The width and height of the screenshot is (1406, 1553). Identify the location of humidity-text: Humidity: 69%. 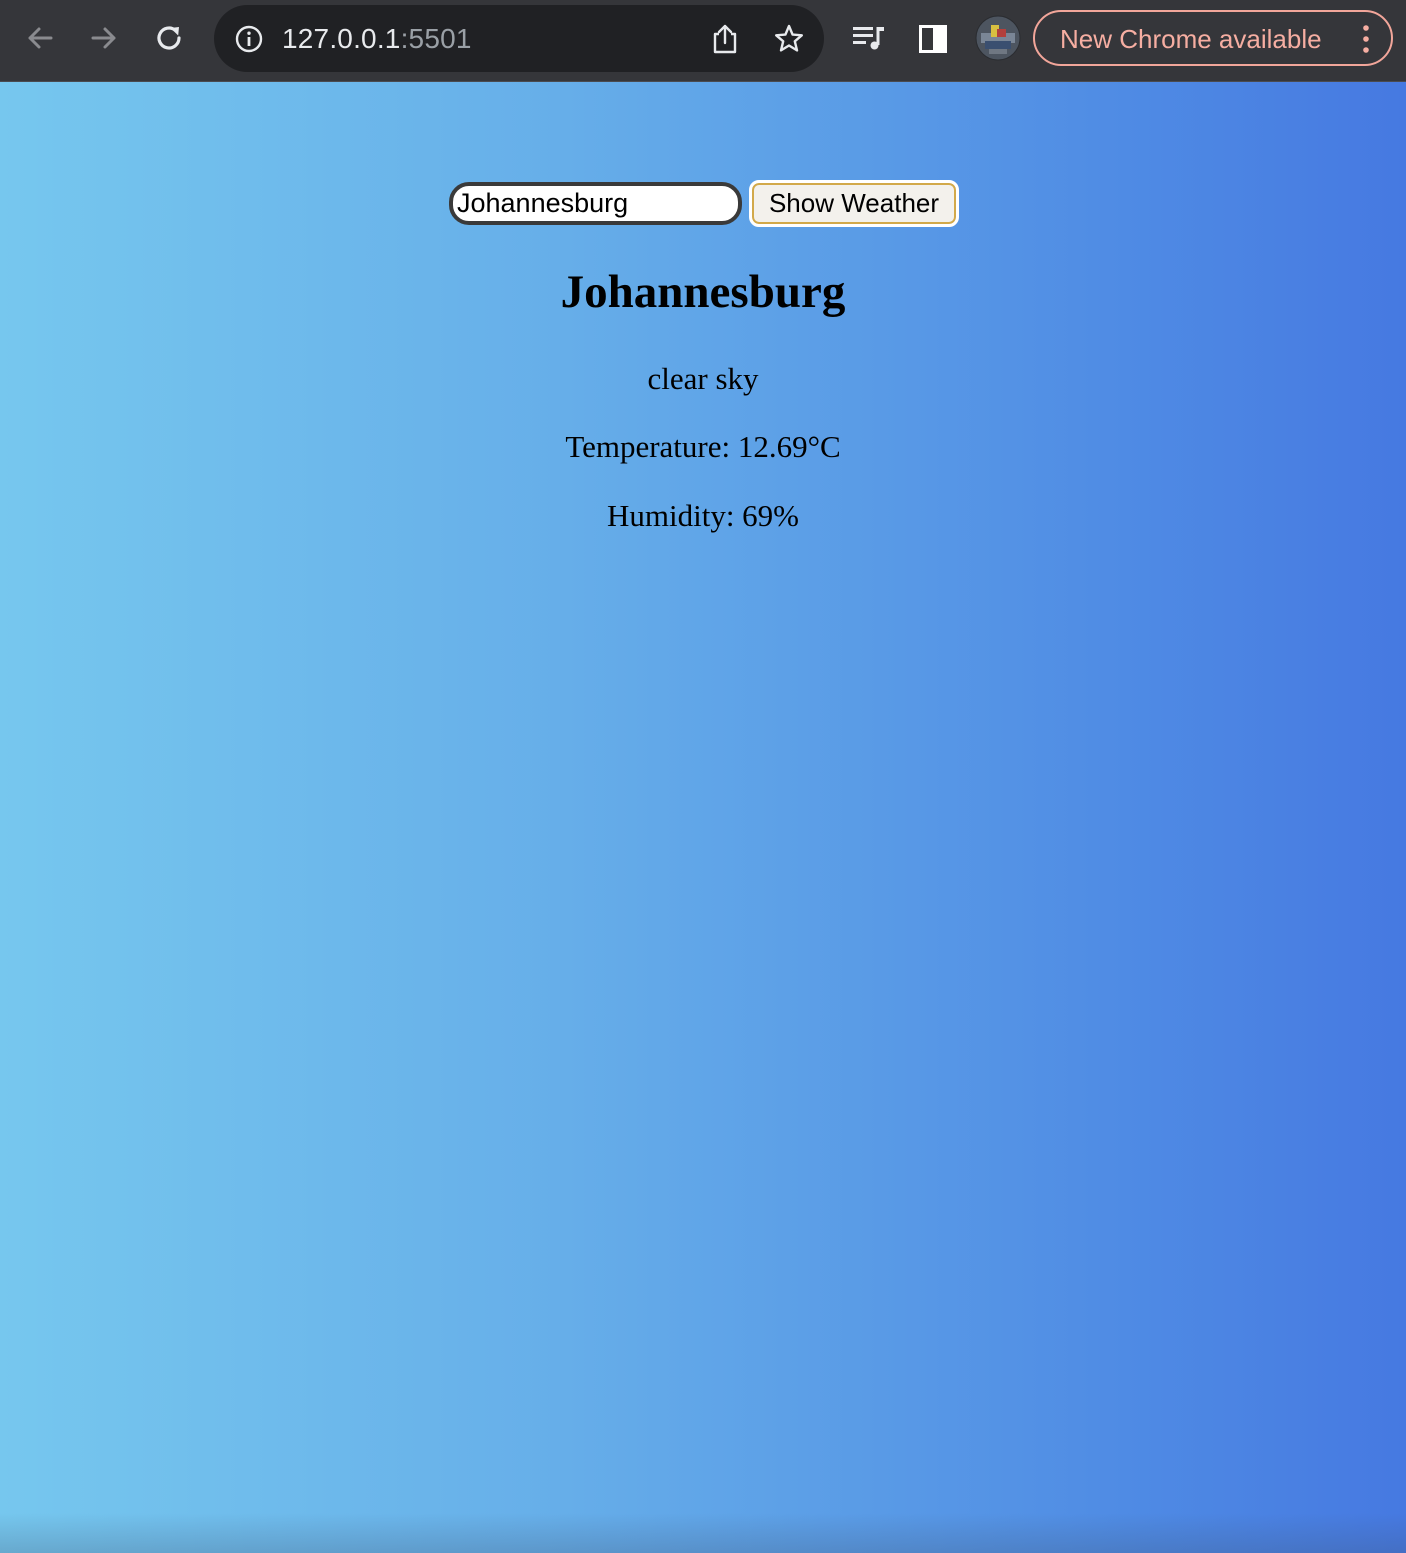
(703, 515).